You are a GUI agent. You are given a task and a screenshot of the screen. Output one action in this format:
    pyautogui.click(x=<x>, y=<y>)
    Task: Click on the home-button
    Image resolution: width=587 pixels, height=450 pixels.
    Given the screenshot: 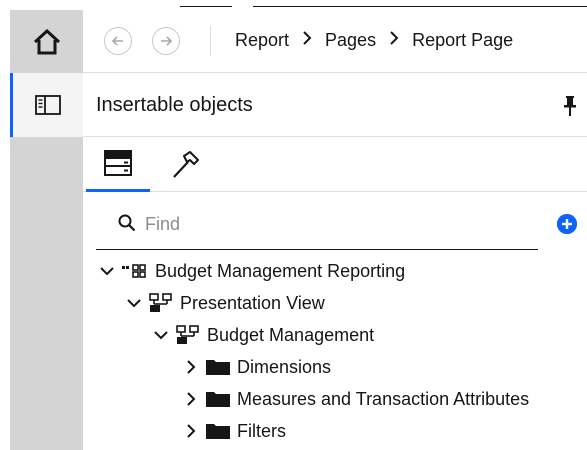 What is the action you would take?
    pyautogui.click(x=46, y=41)
    